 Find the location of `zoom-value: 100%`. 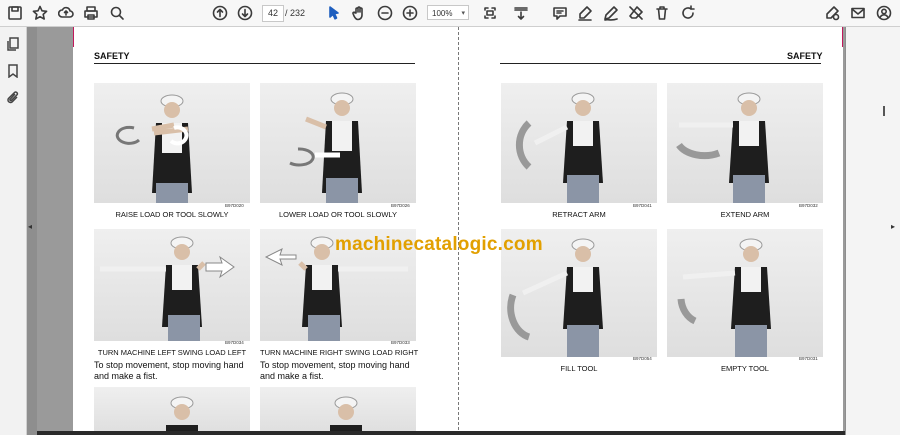

zoom-value: 100% is located at coordinates (442, 13).